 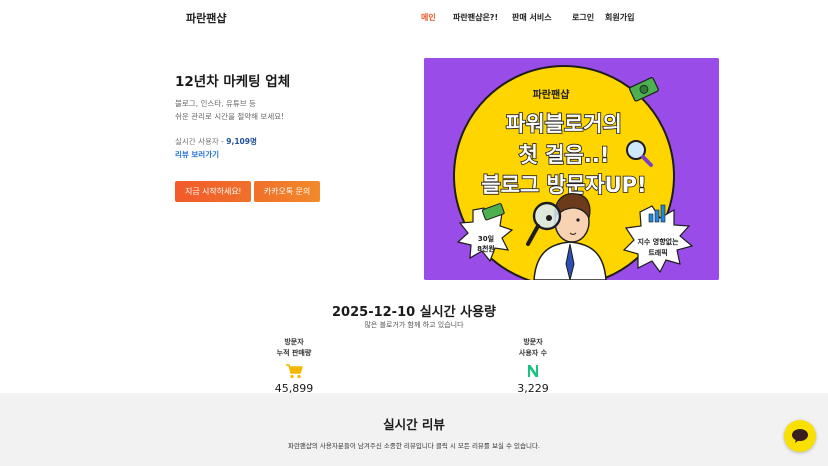 What do you see at coordinates (563, 185) in the screenshot?
I see `banner-line3: 블로그 방문자UP!` at bounding box center [563, 185].